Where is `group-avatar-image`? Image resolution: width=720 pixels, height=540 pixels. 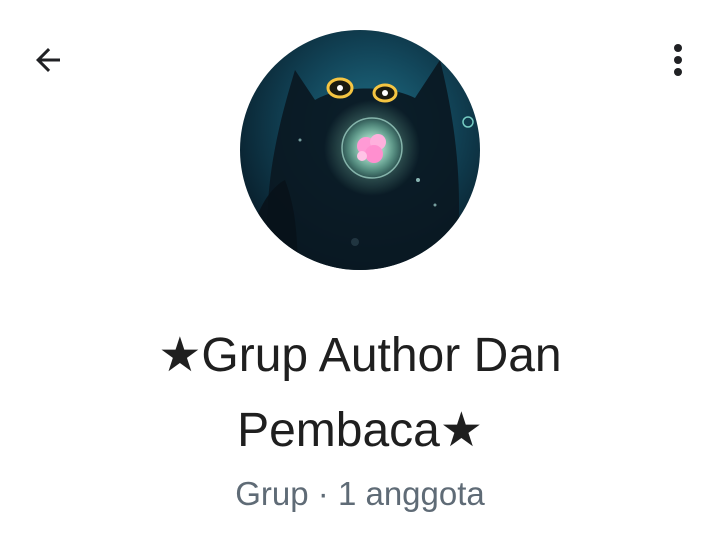
group-avatar-image is located at coordinates (360, 150).